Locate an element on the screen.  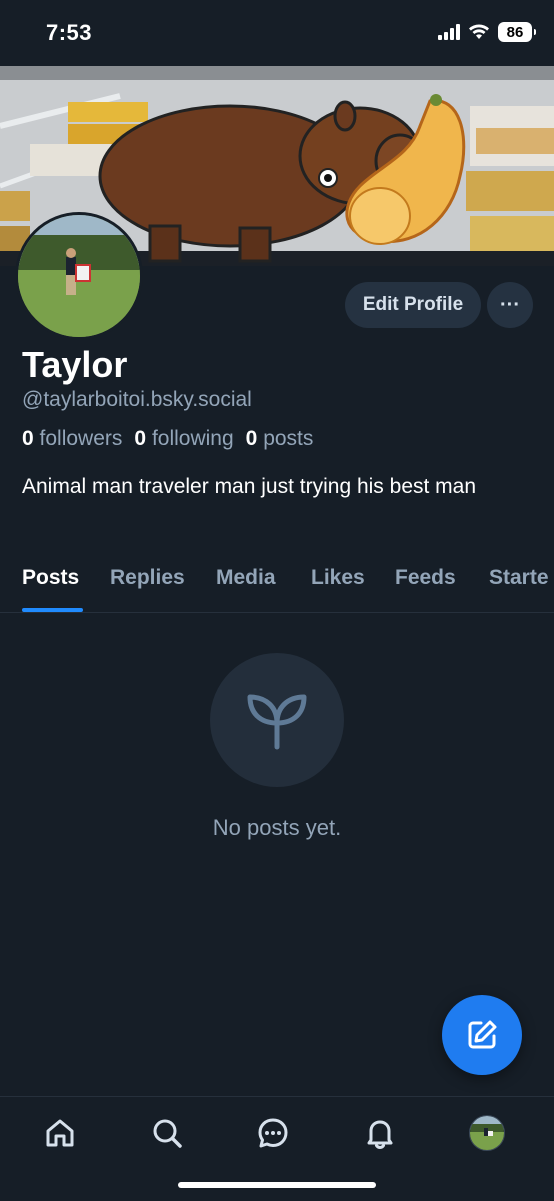
display-name: Taylor is located at coordinates (75, 364).